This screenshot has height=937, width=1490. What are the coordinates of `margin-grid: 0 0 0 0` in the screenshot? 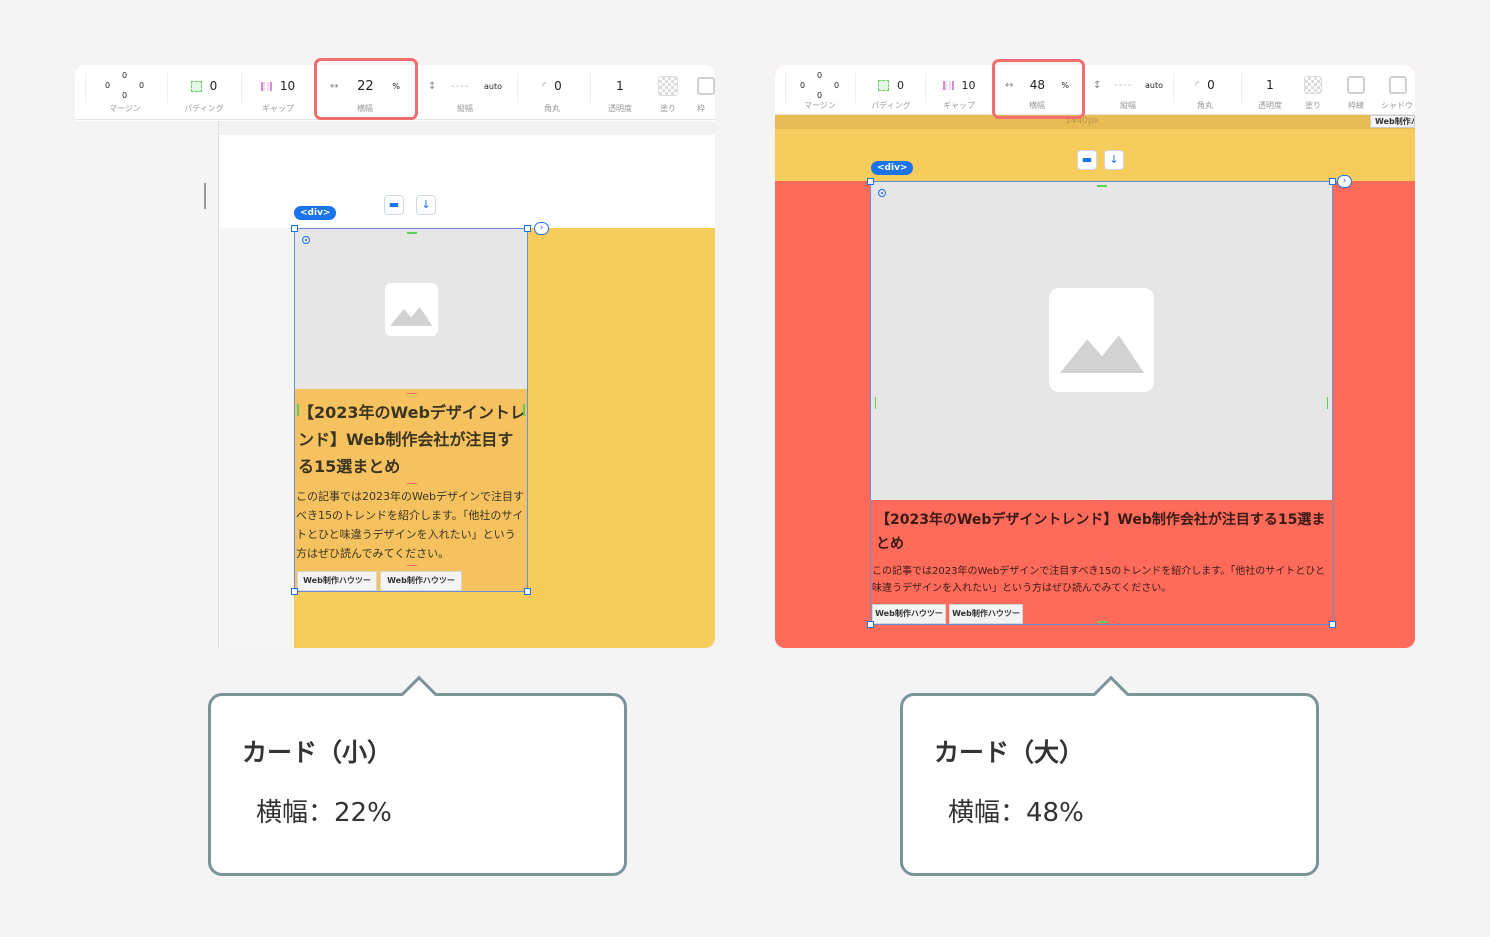 It's located at (125, 85).